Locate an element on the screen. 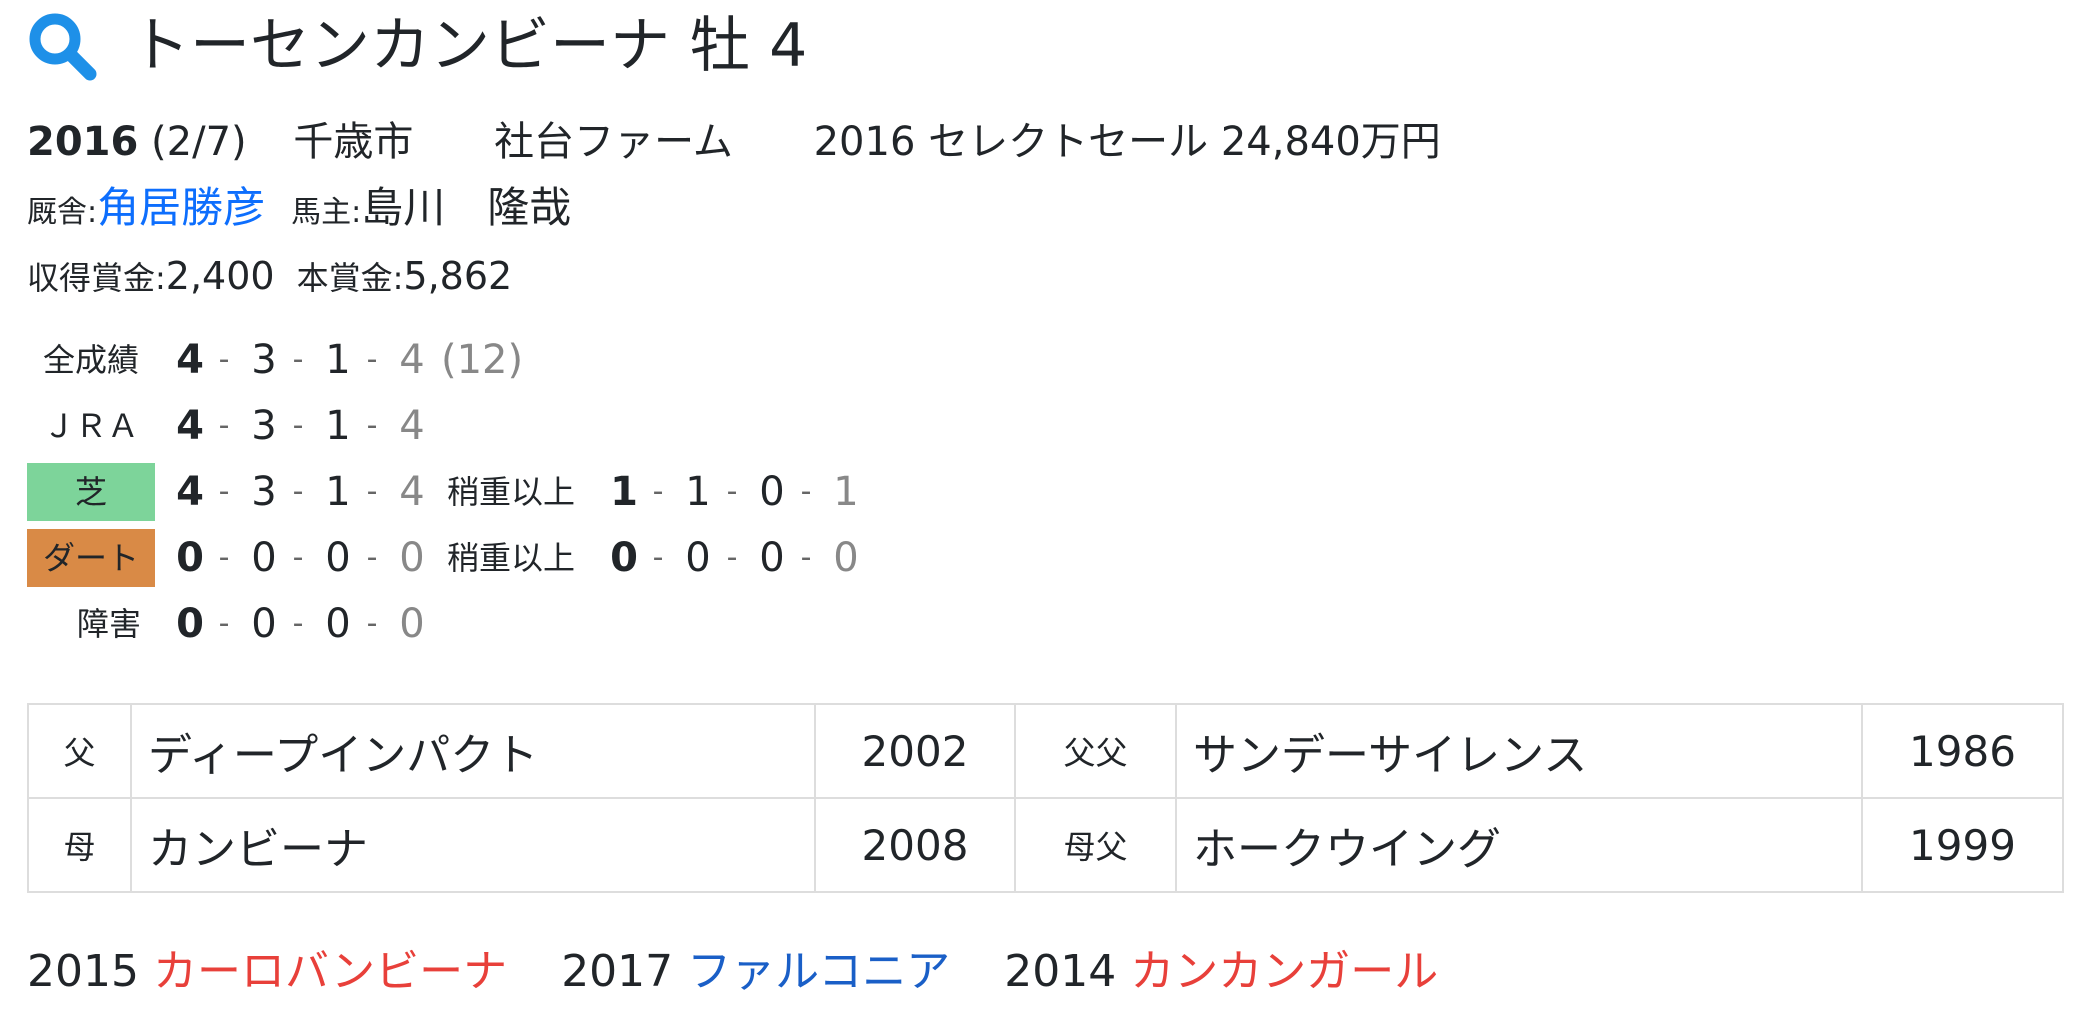 The height and width of the screenshot is (1012, 2087). main-prize-label: 本賞金: is located at coordinates (350, 278).